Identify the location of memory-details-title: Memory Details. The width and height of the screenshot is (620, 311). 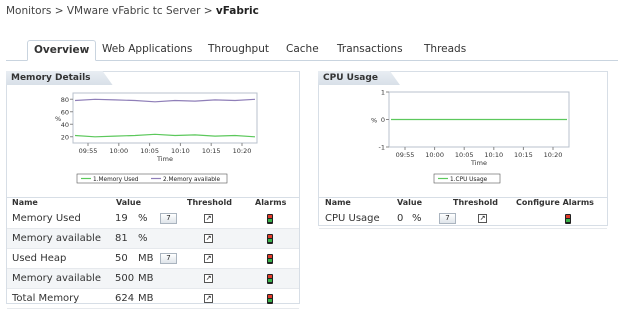
(59, 78).